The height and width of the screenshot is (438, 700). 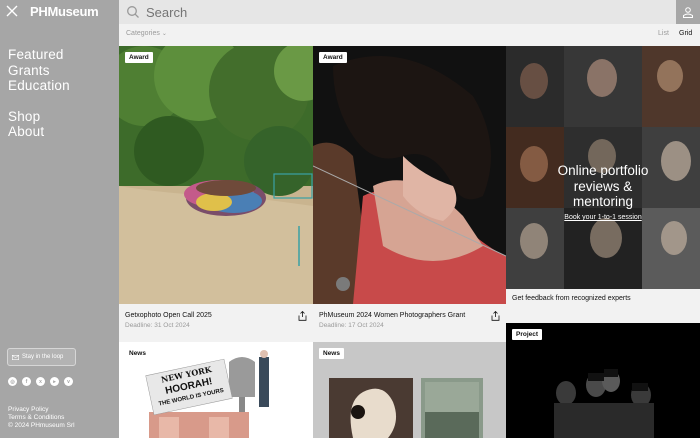 I want to click on vimeo-icon: v, so click(x=68, y=381).